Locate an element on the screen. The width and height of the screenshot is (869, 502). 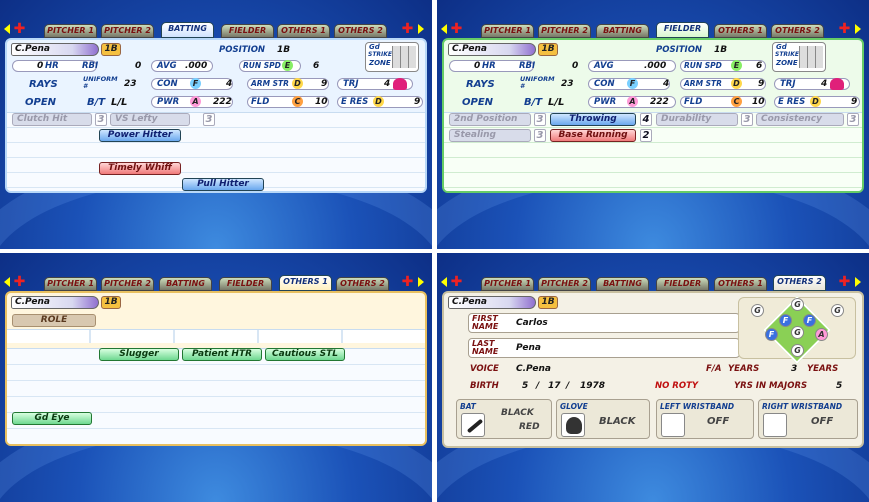
ability-base-running: Base Running is located at coordinates (593, 135).